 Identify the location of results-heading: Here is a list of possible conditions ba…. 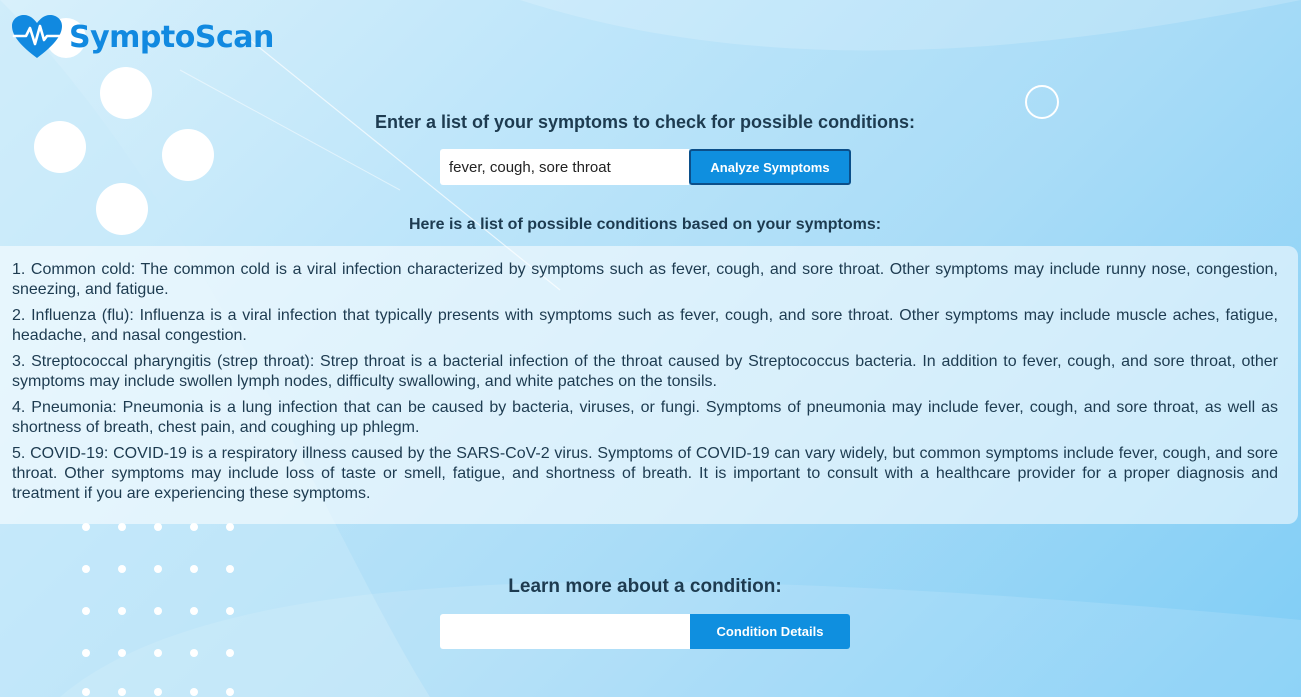
(645, 224).